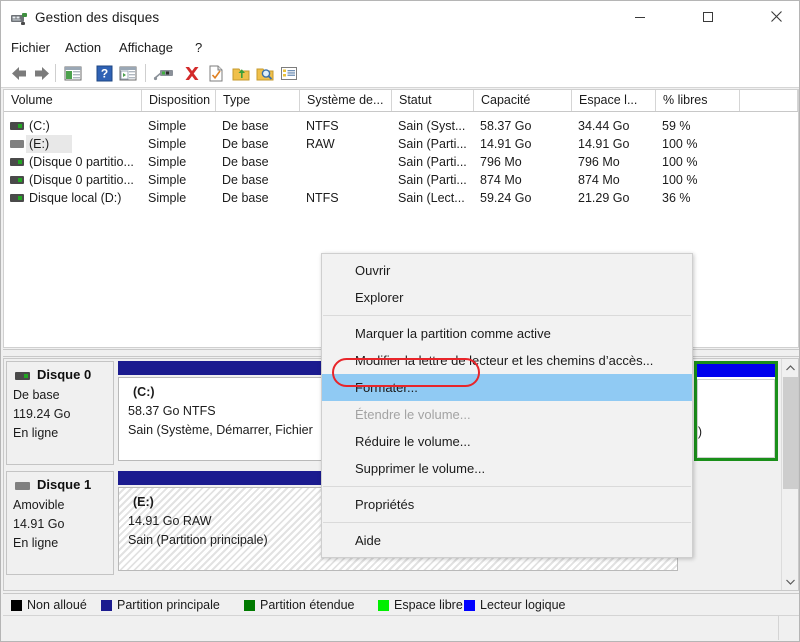 The image size is (800, 642). I want to click on partition-label: (C:), so click(144, 392).